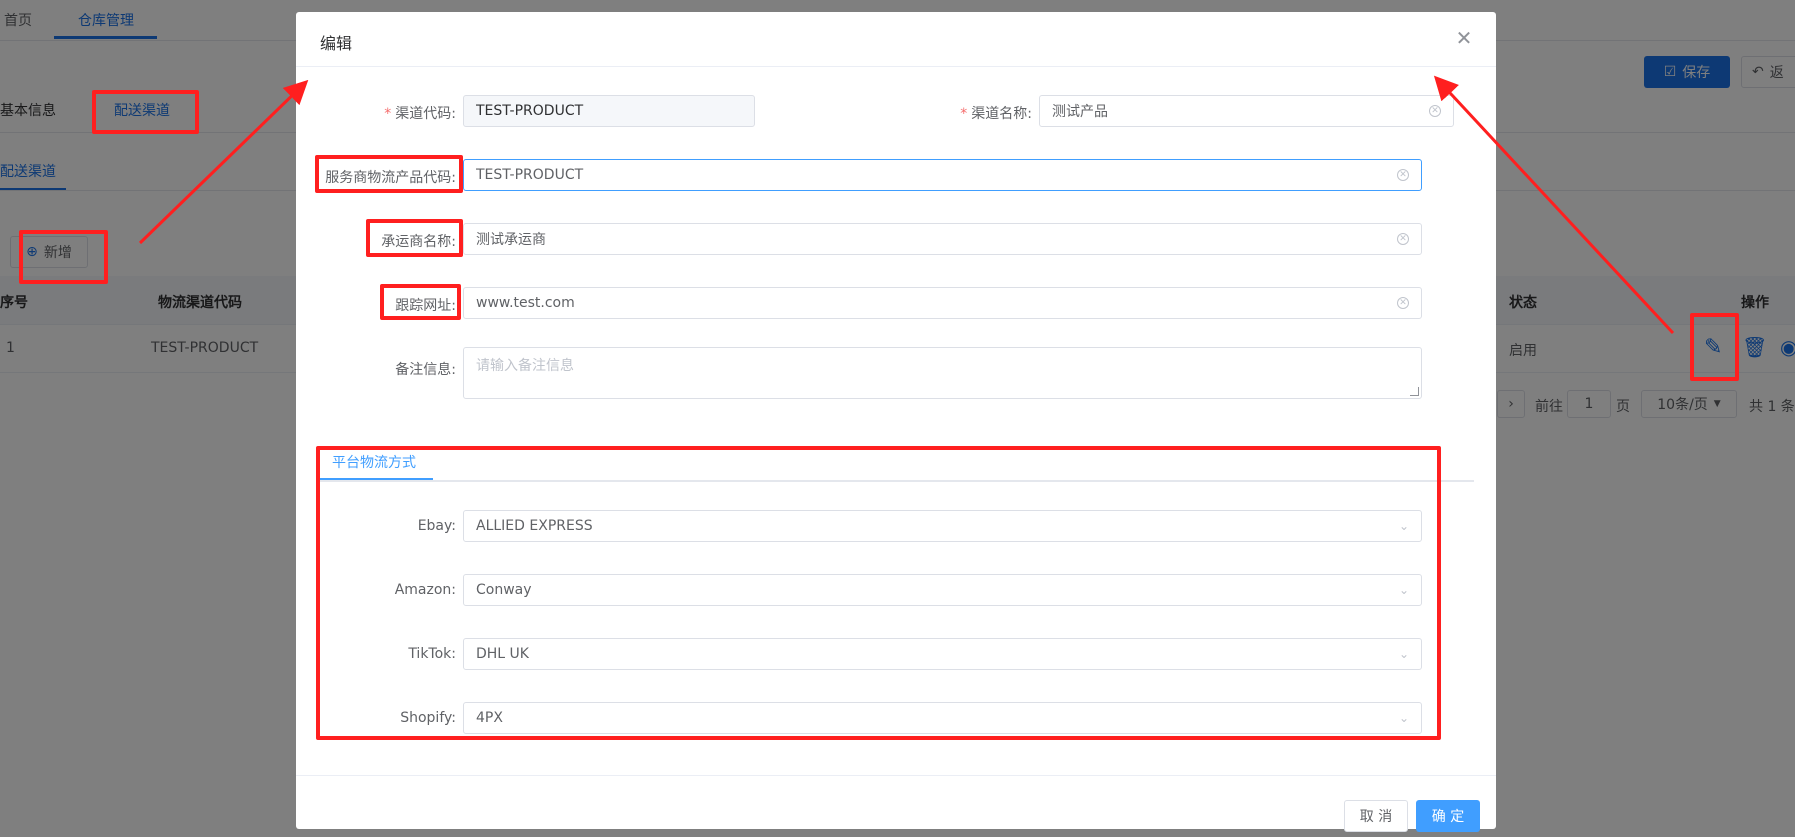 The height and width of the screenshot is (837, 1795). Describe the element at coordinates (530, 175) in the screenshot. I see `provider-code-value: TEST-PRODUCT` at that location.